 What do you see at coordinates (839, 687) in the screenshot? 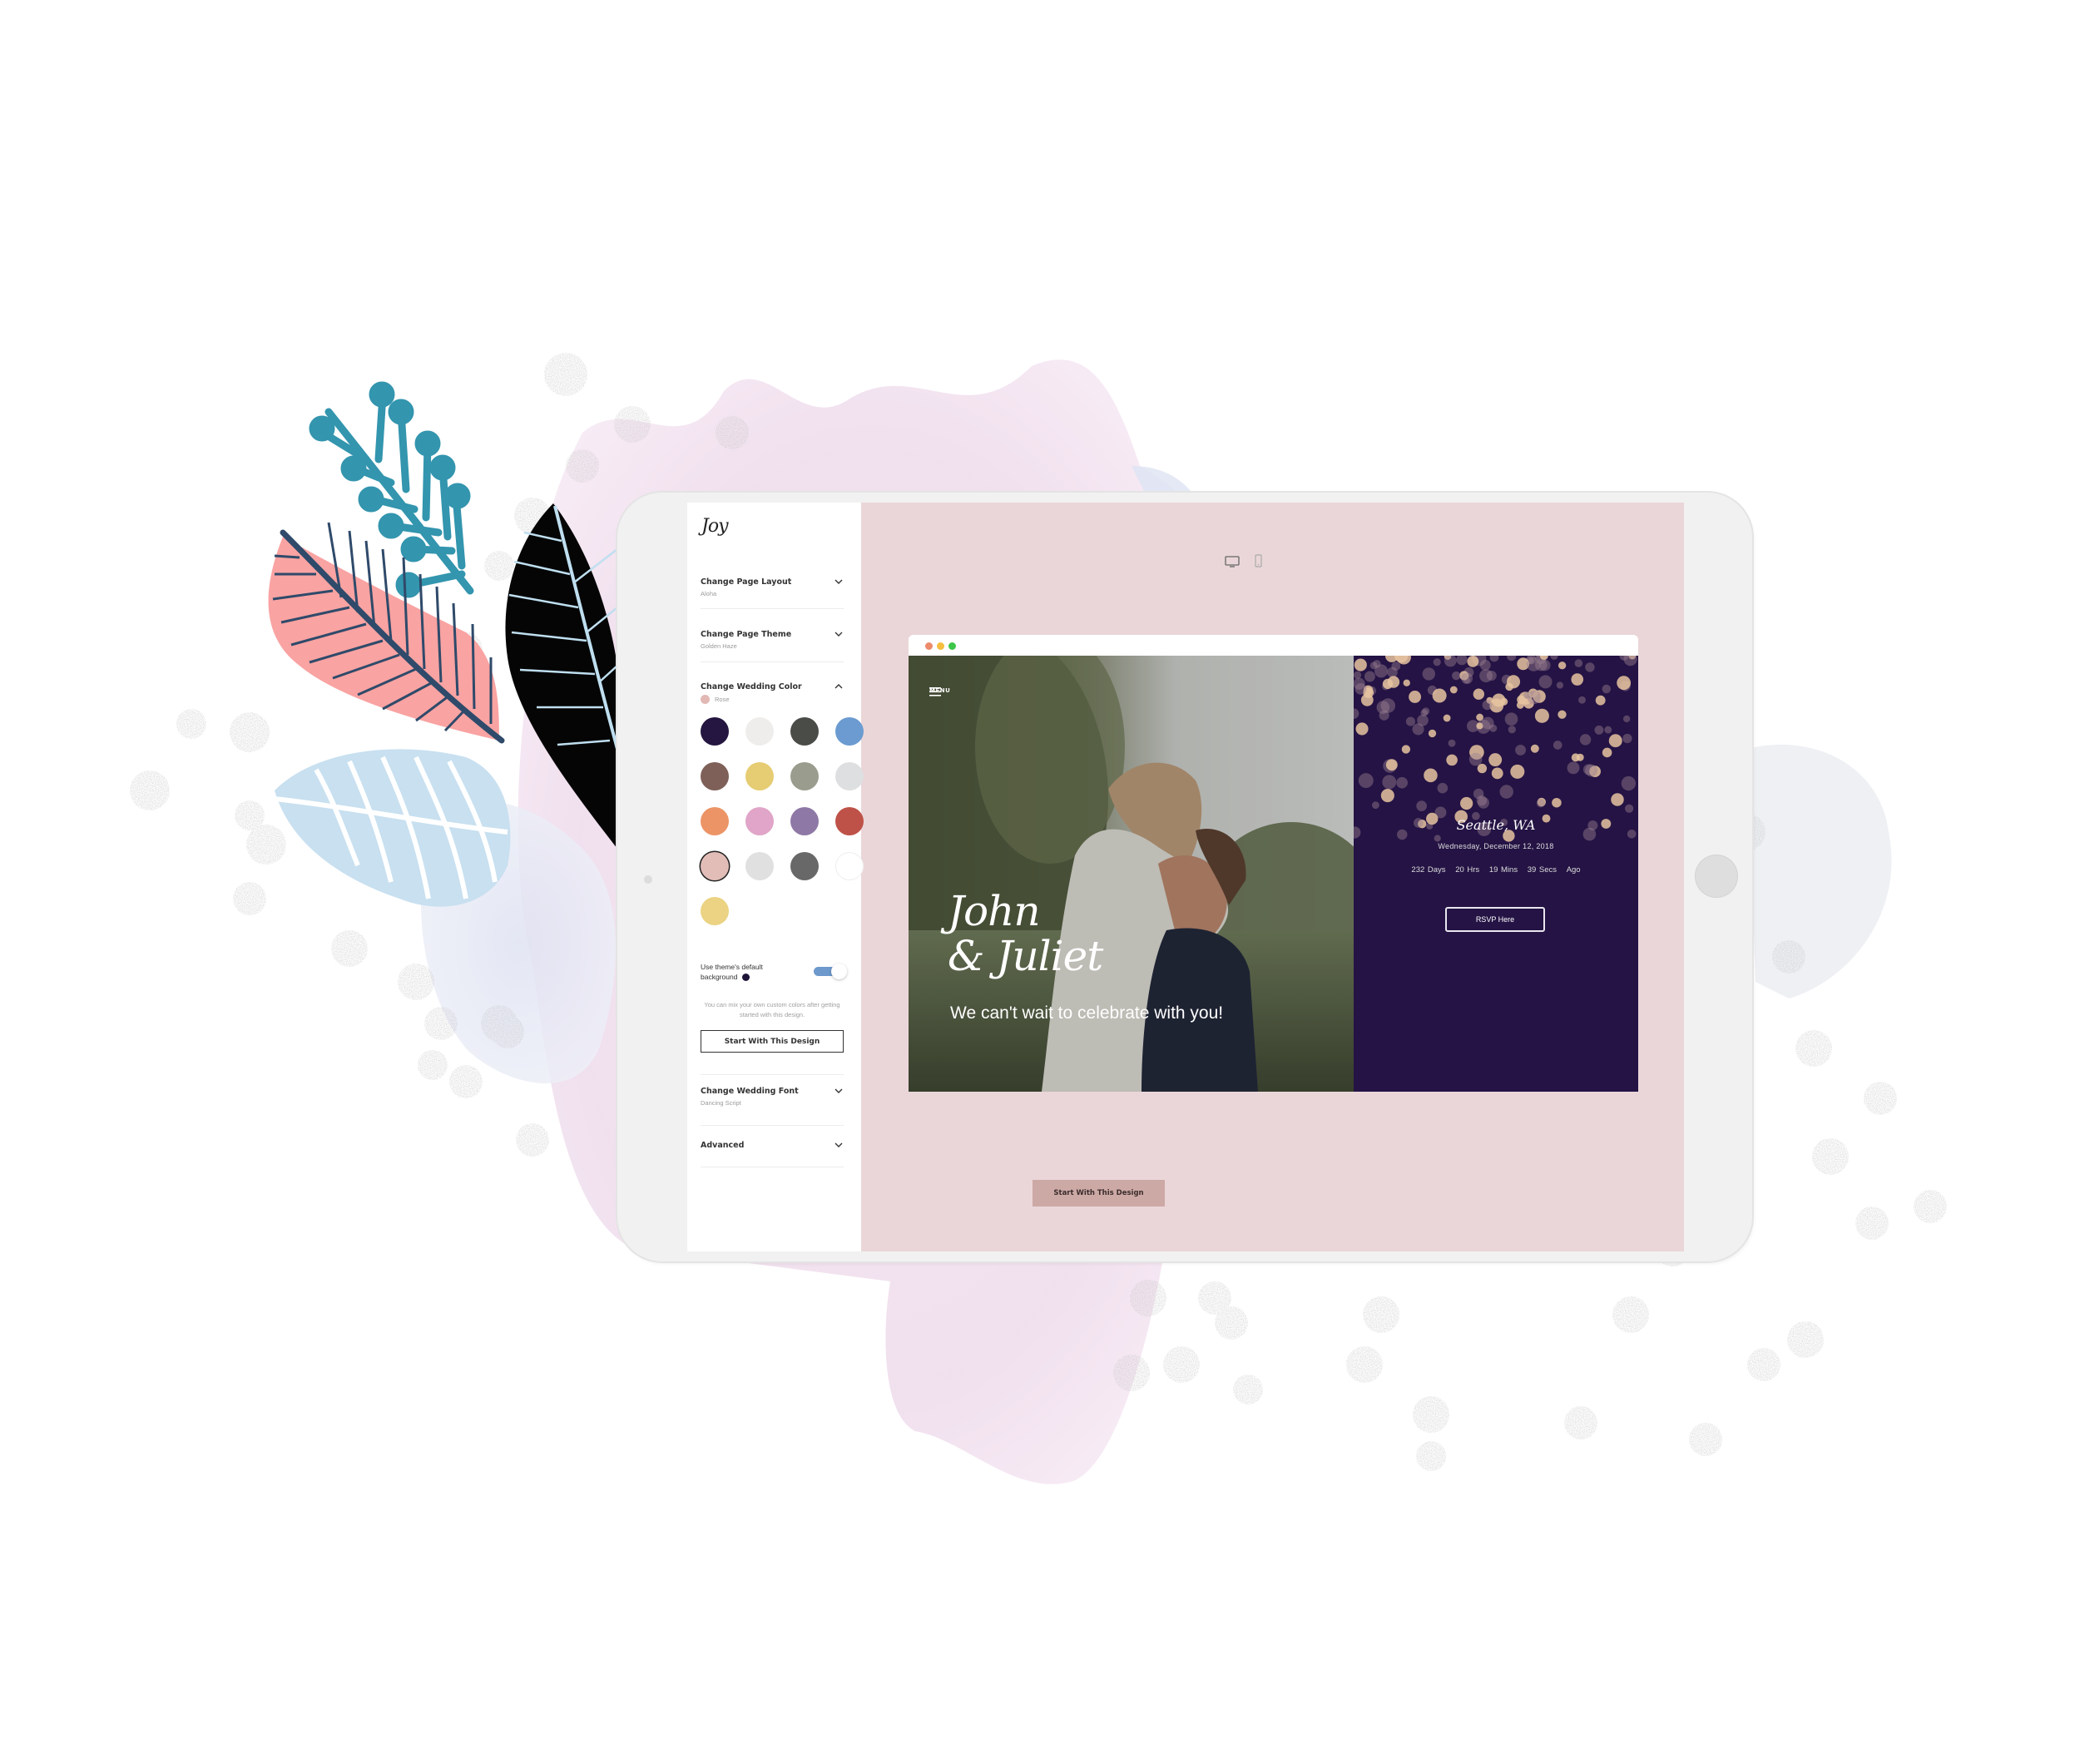
I see `chevron-up-icon` at bounding box center [839, 687].